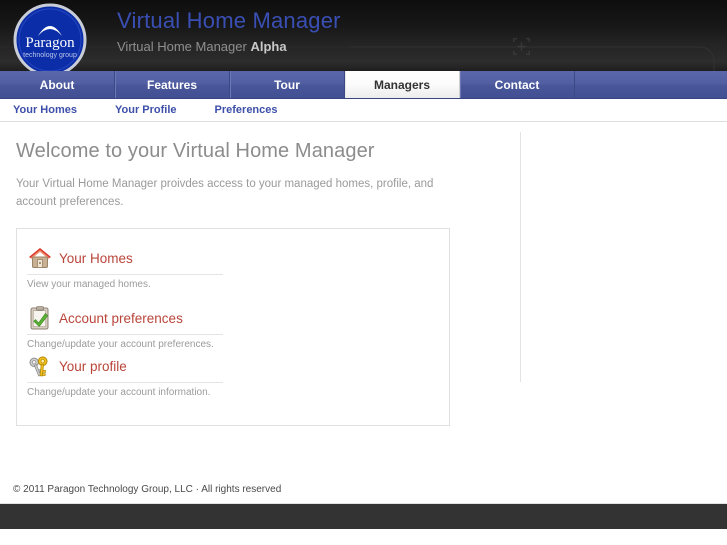  I want to click on site-subtitle-tag: Alpha, so click(268, 46).